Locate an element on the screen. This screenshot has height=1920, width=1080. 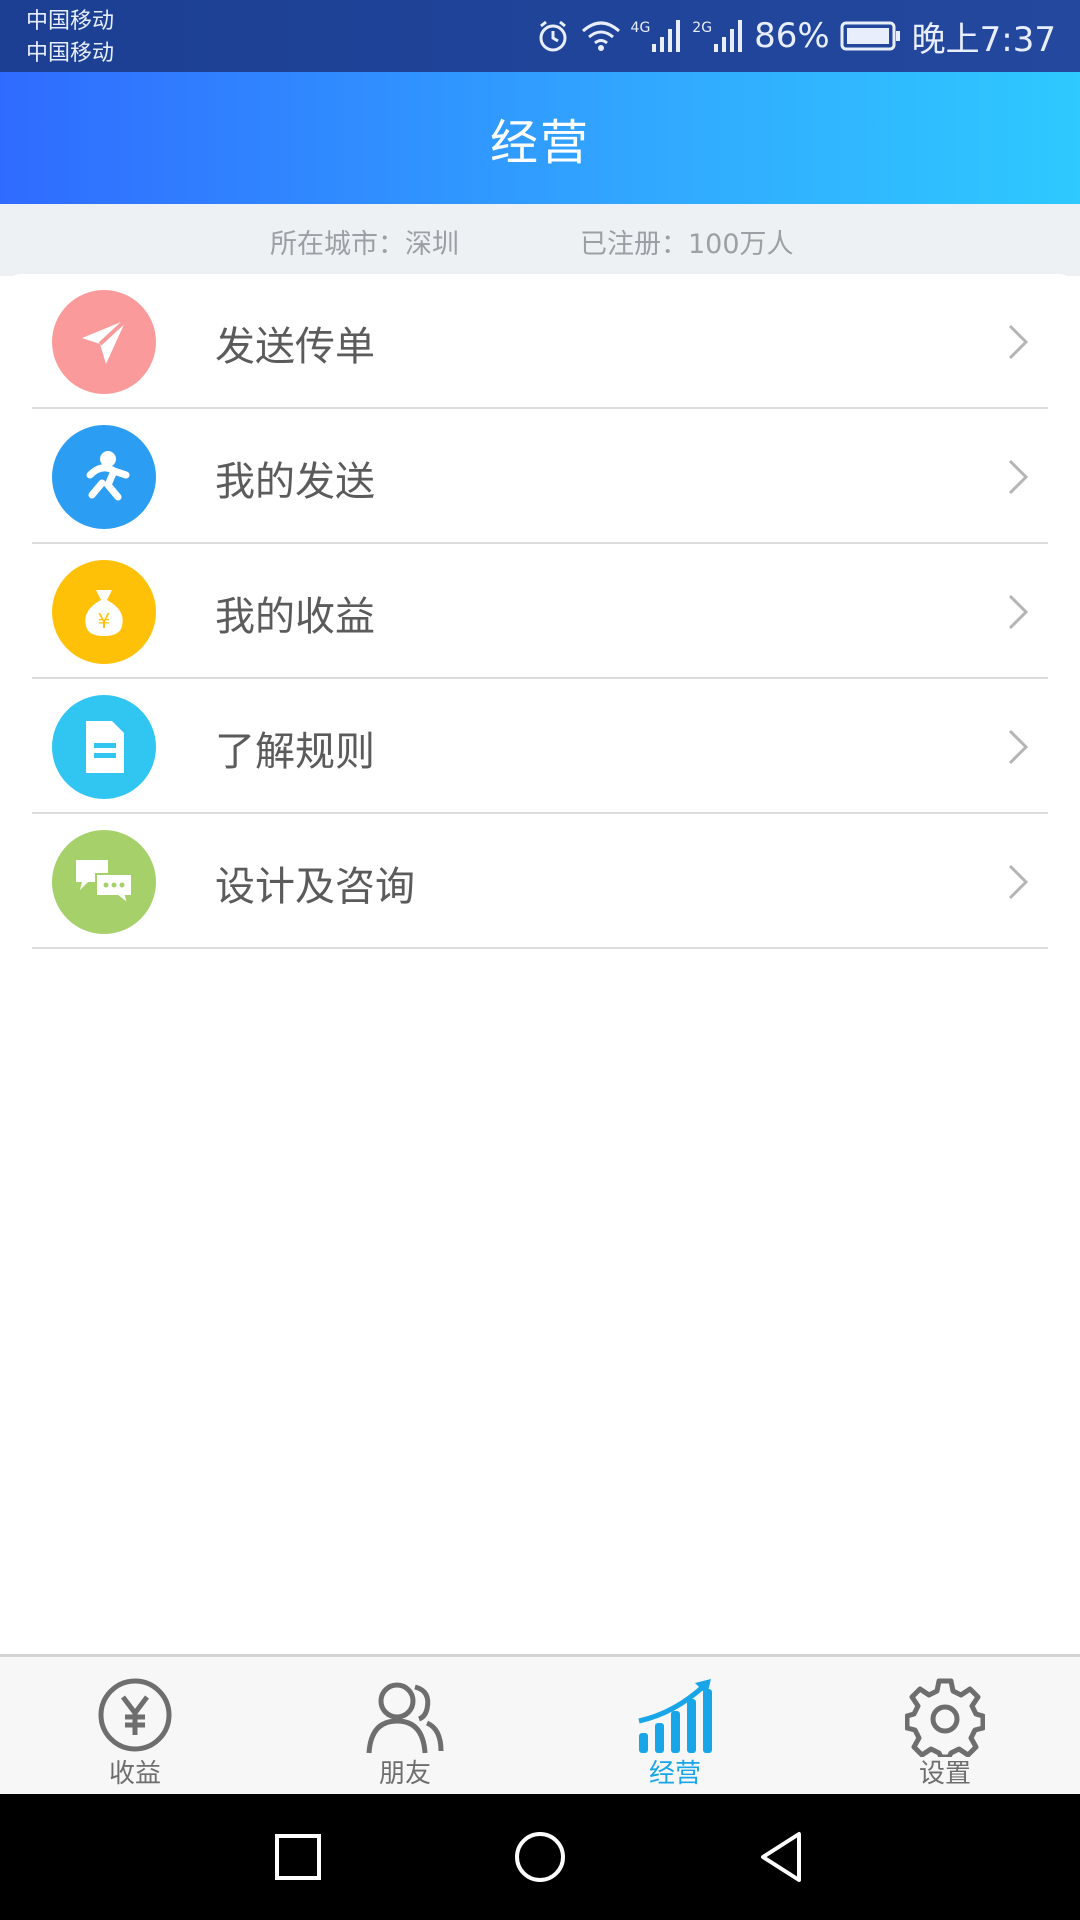
system-navigation-bar is located at coordinates (540, 1857).